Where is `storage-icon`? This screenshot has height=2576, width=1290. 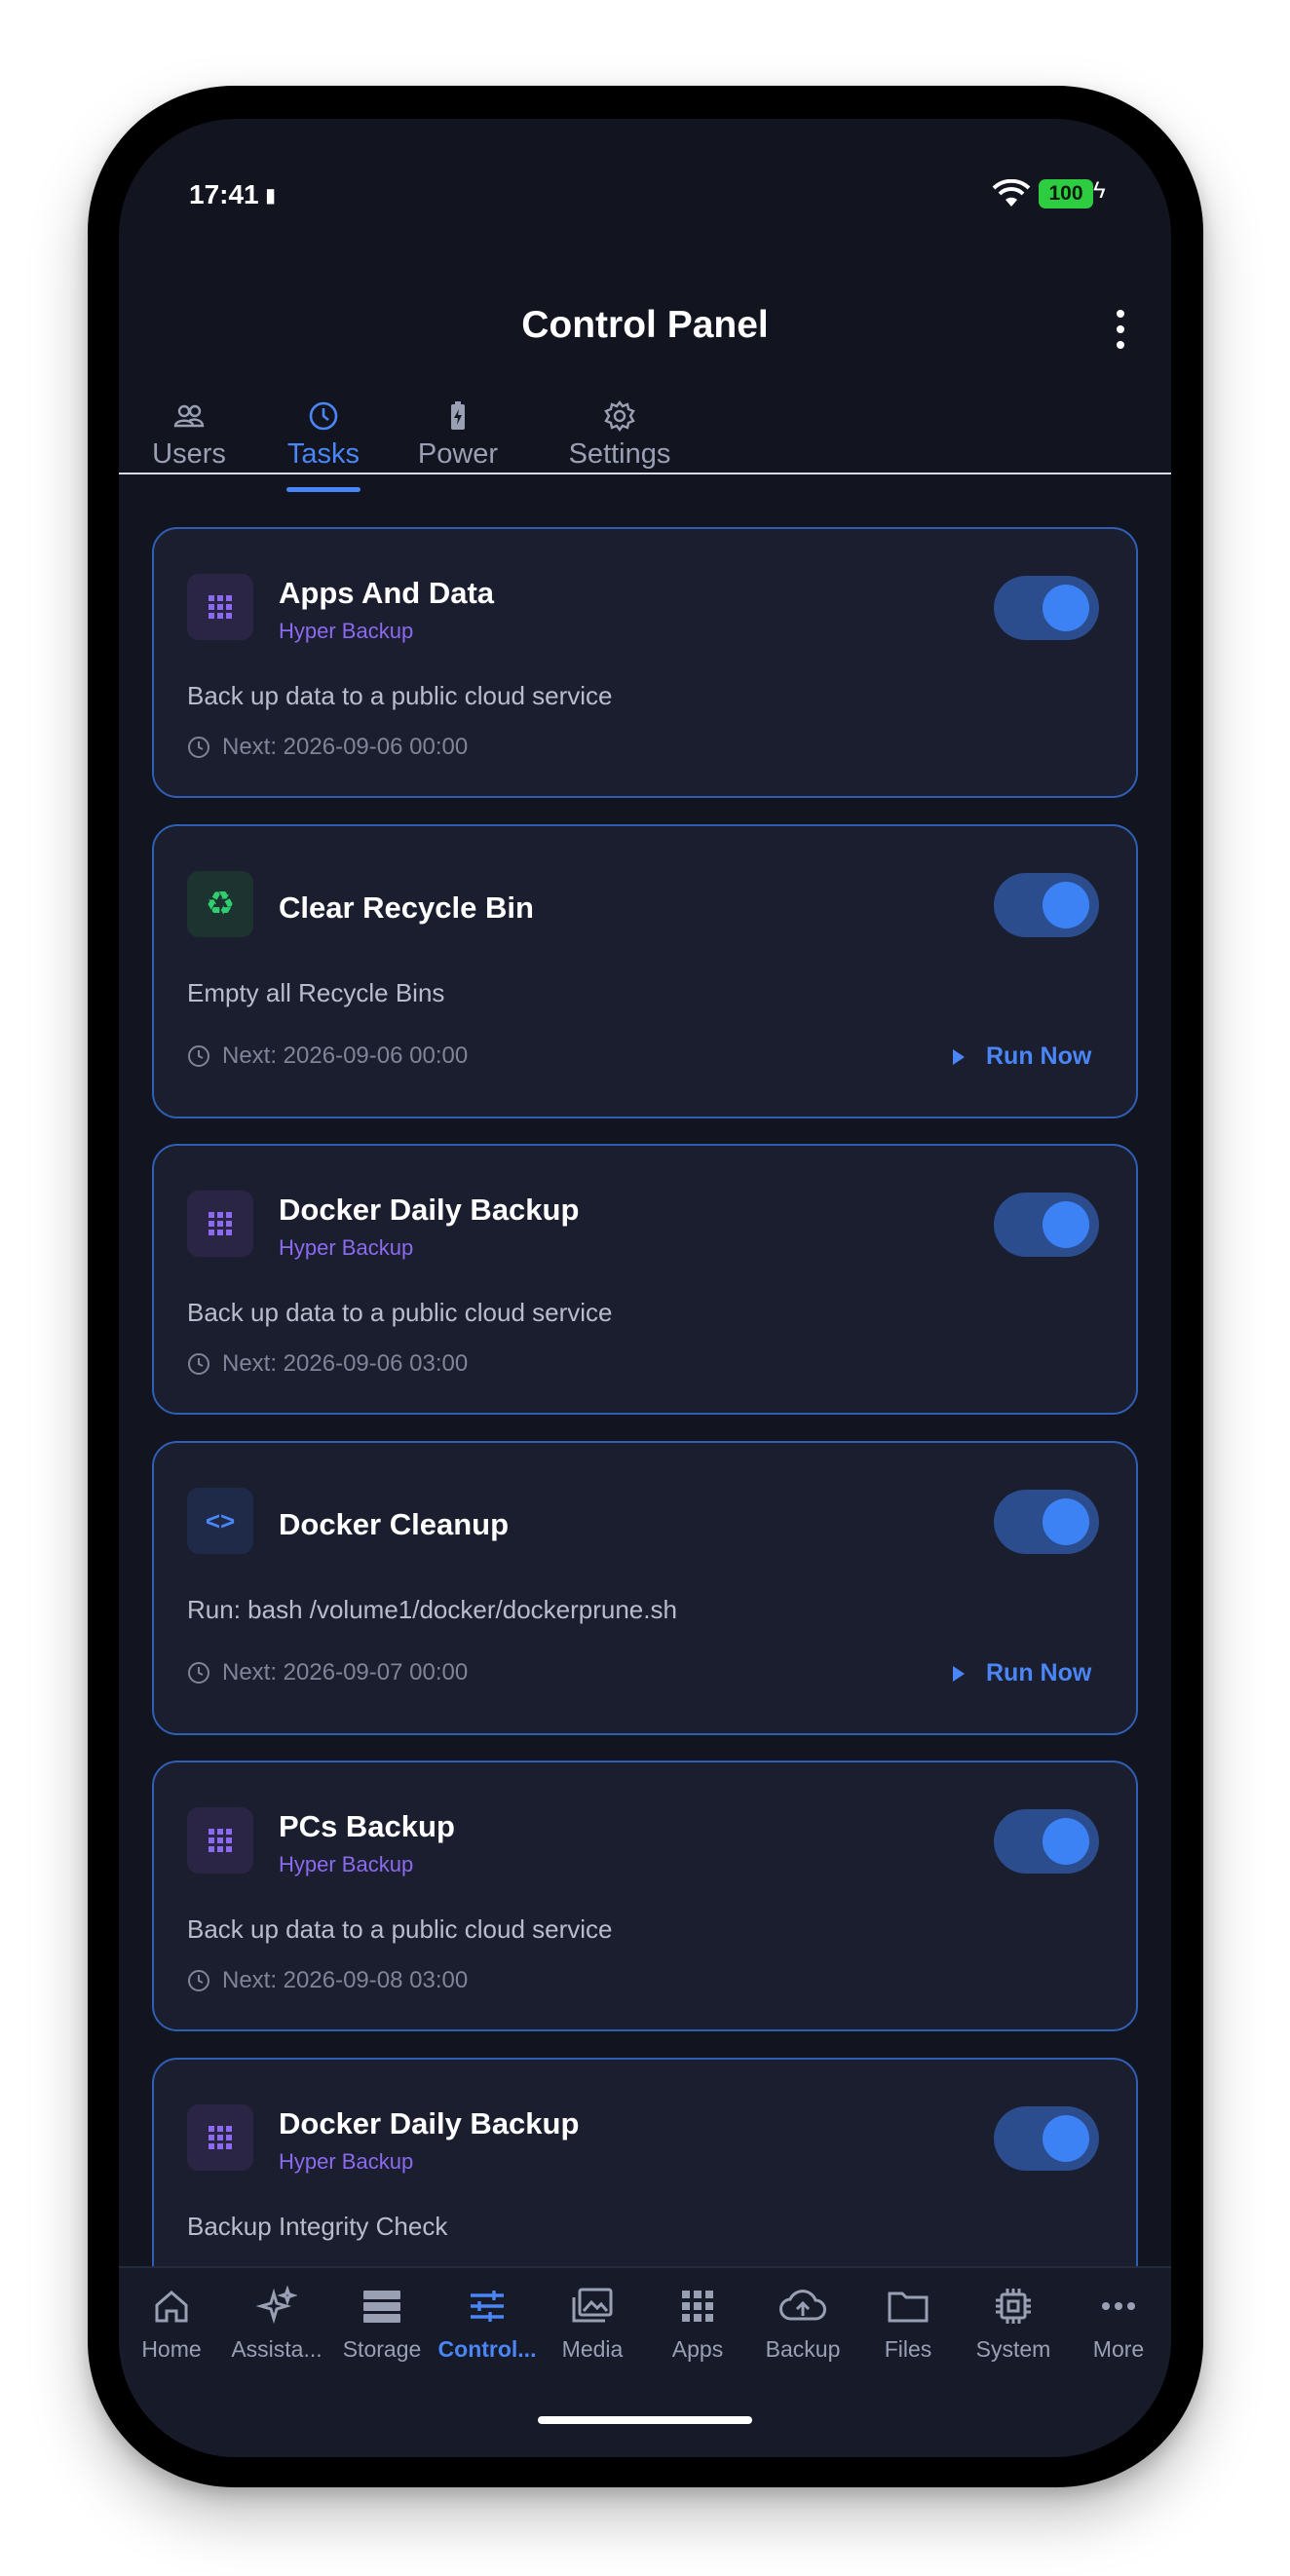
storage-icon is located at coordinates (381, 2307).